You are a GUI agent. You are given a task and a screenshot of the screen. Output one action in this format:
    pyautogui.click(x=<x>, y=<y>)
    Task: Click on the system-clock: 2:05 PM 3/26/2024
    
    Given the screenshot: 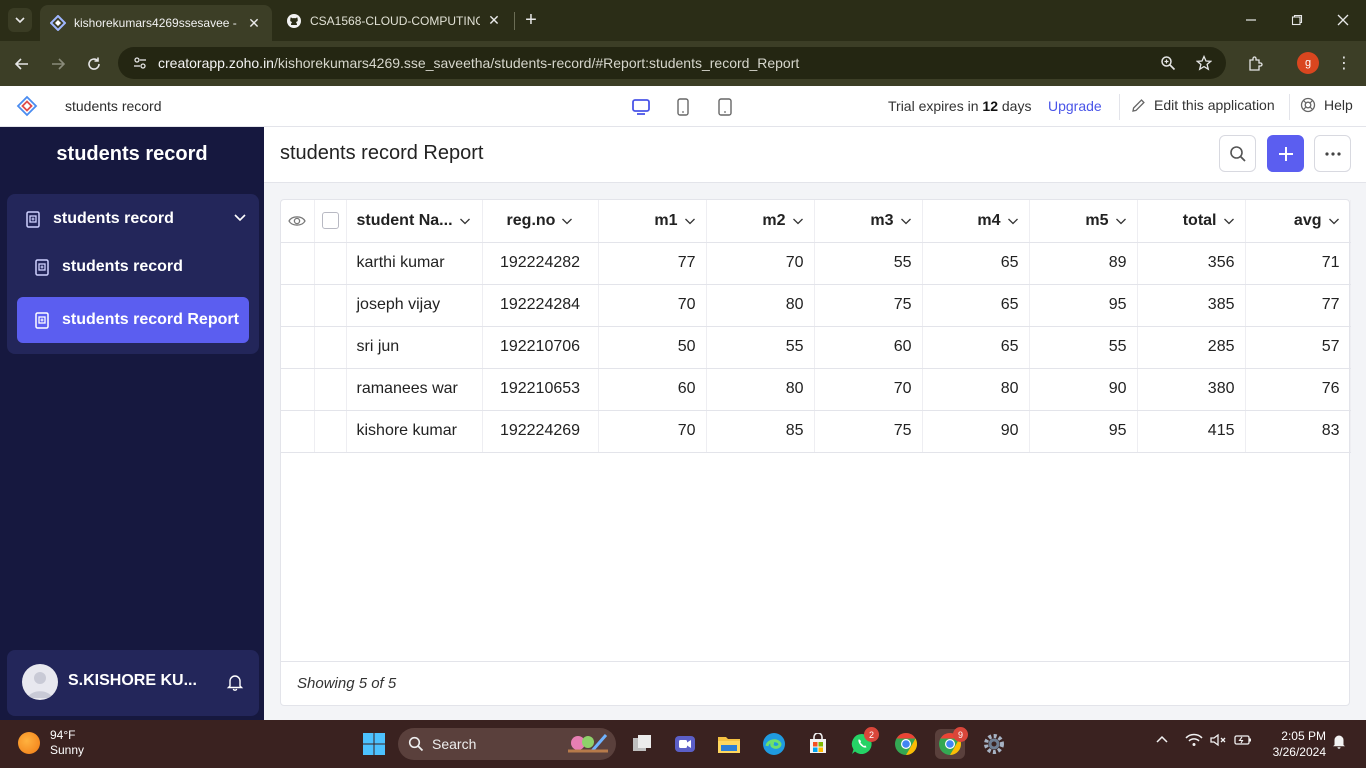 What is the action you would take?
    pyautogui.click(x=1294, y=744)
    